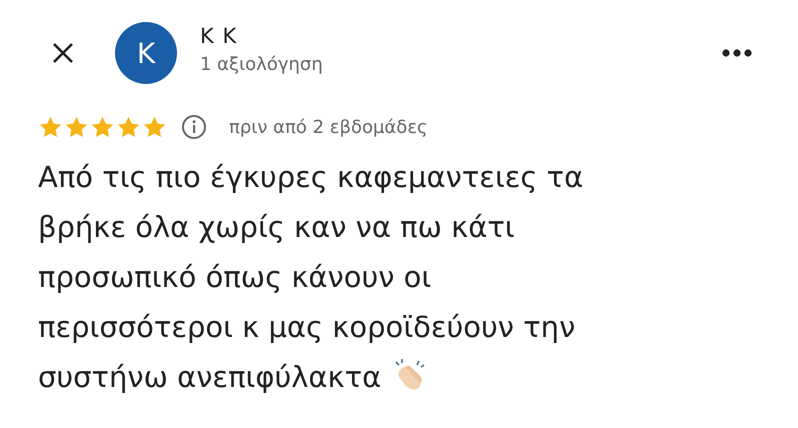  What do you see at coordinates (219, 36) in the screenshot?
I see `reviewer-name: K K` at bounding box center [219, 36].